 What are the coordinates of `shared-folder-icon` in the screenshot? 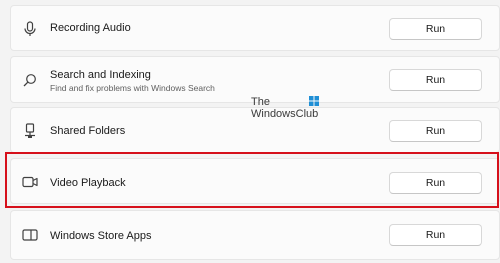 It's located at (30, 131).